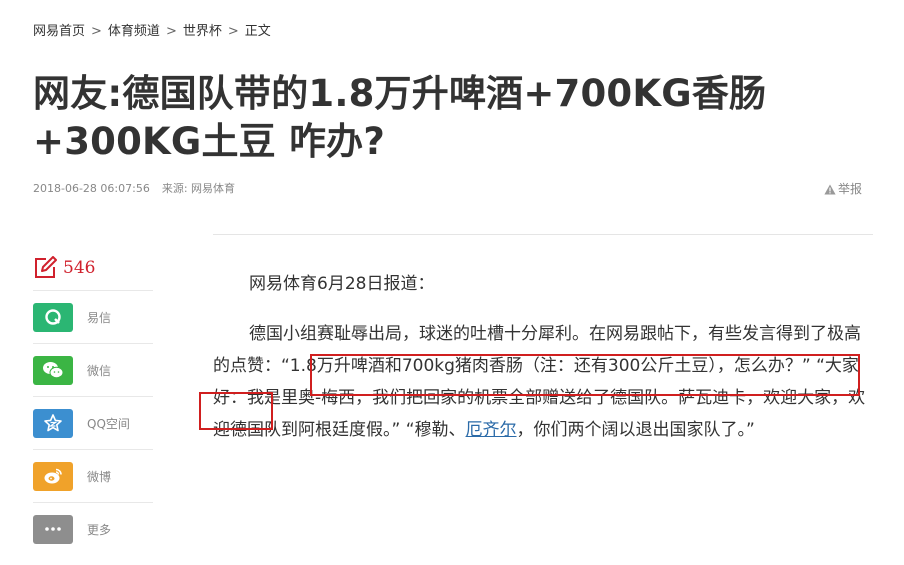  What do you see at coordinates (91, 188) in the screenshot?
I see `publish-time: 2018-06-28 06:07:56` at bounding box center [91, 188].